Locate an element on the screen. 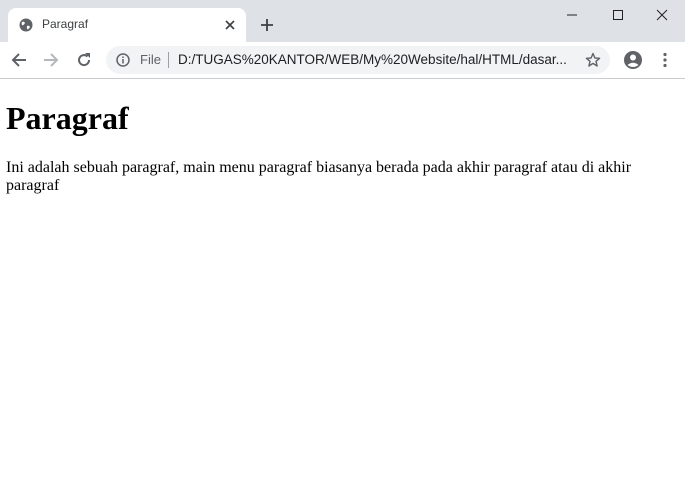  reload-icon is located at coordinates (84, 60).